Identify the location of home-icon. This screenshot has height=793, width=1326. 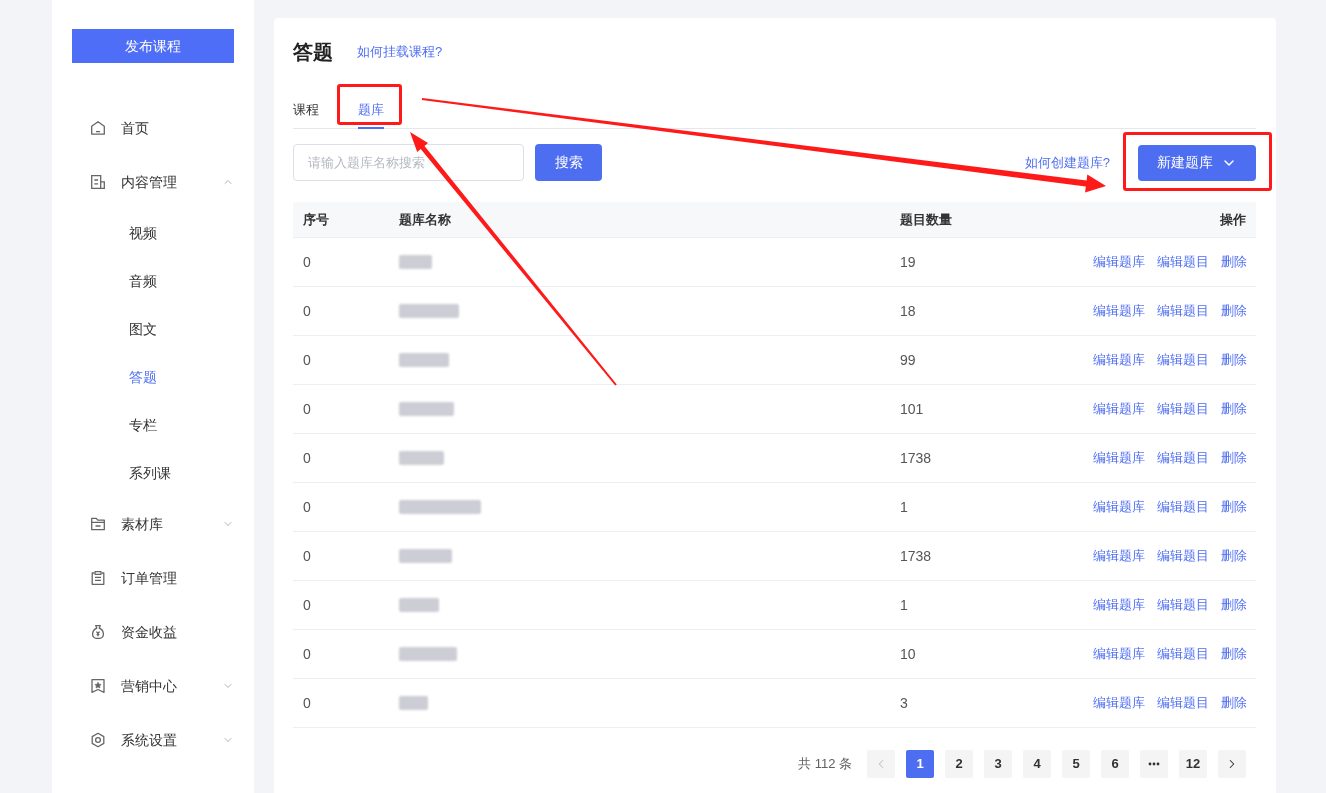
(98, 128).